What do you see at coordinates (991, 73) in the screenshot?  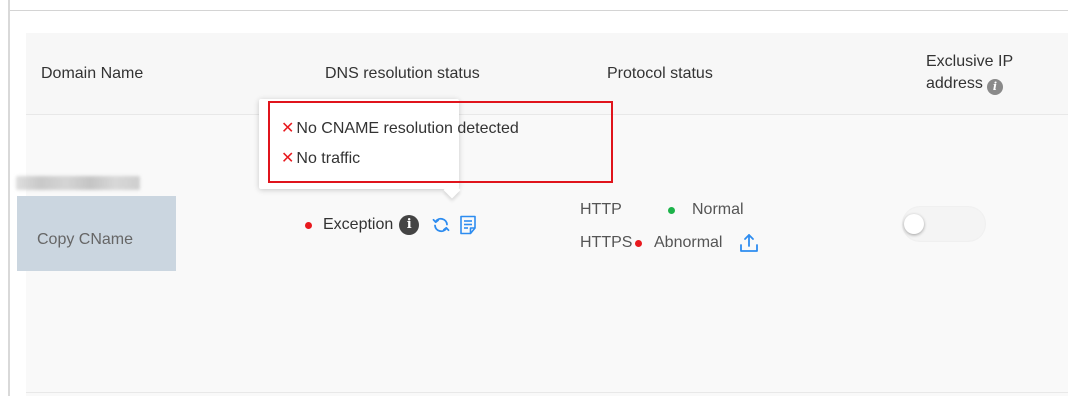 I see `header-exclusive-ip: Exclusive IP address i` at bounding box center [991, 73].